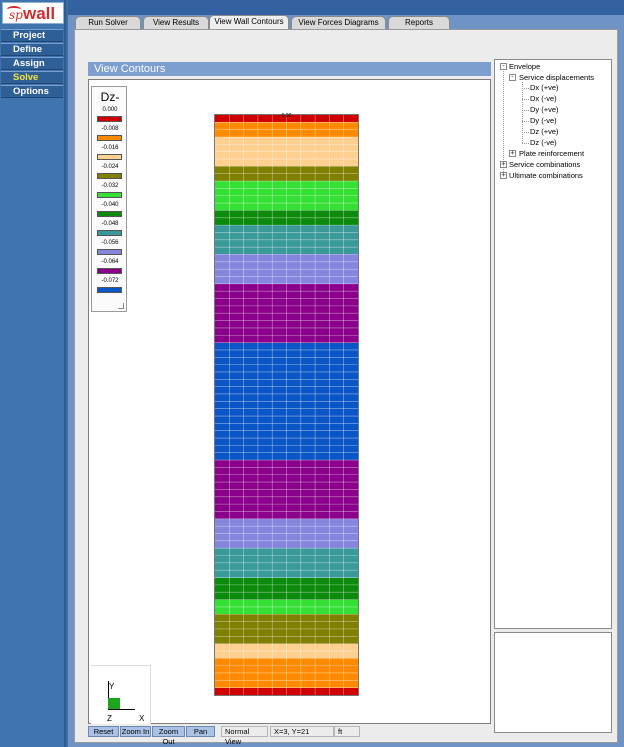 Image resolution: width=624 pixels, height=747 pixels. Describe the element at coordinates (544, 164) in the screenshot. I see `tree-service-combinations: Service combinations` at that location.